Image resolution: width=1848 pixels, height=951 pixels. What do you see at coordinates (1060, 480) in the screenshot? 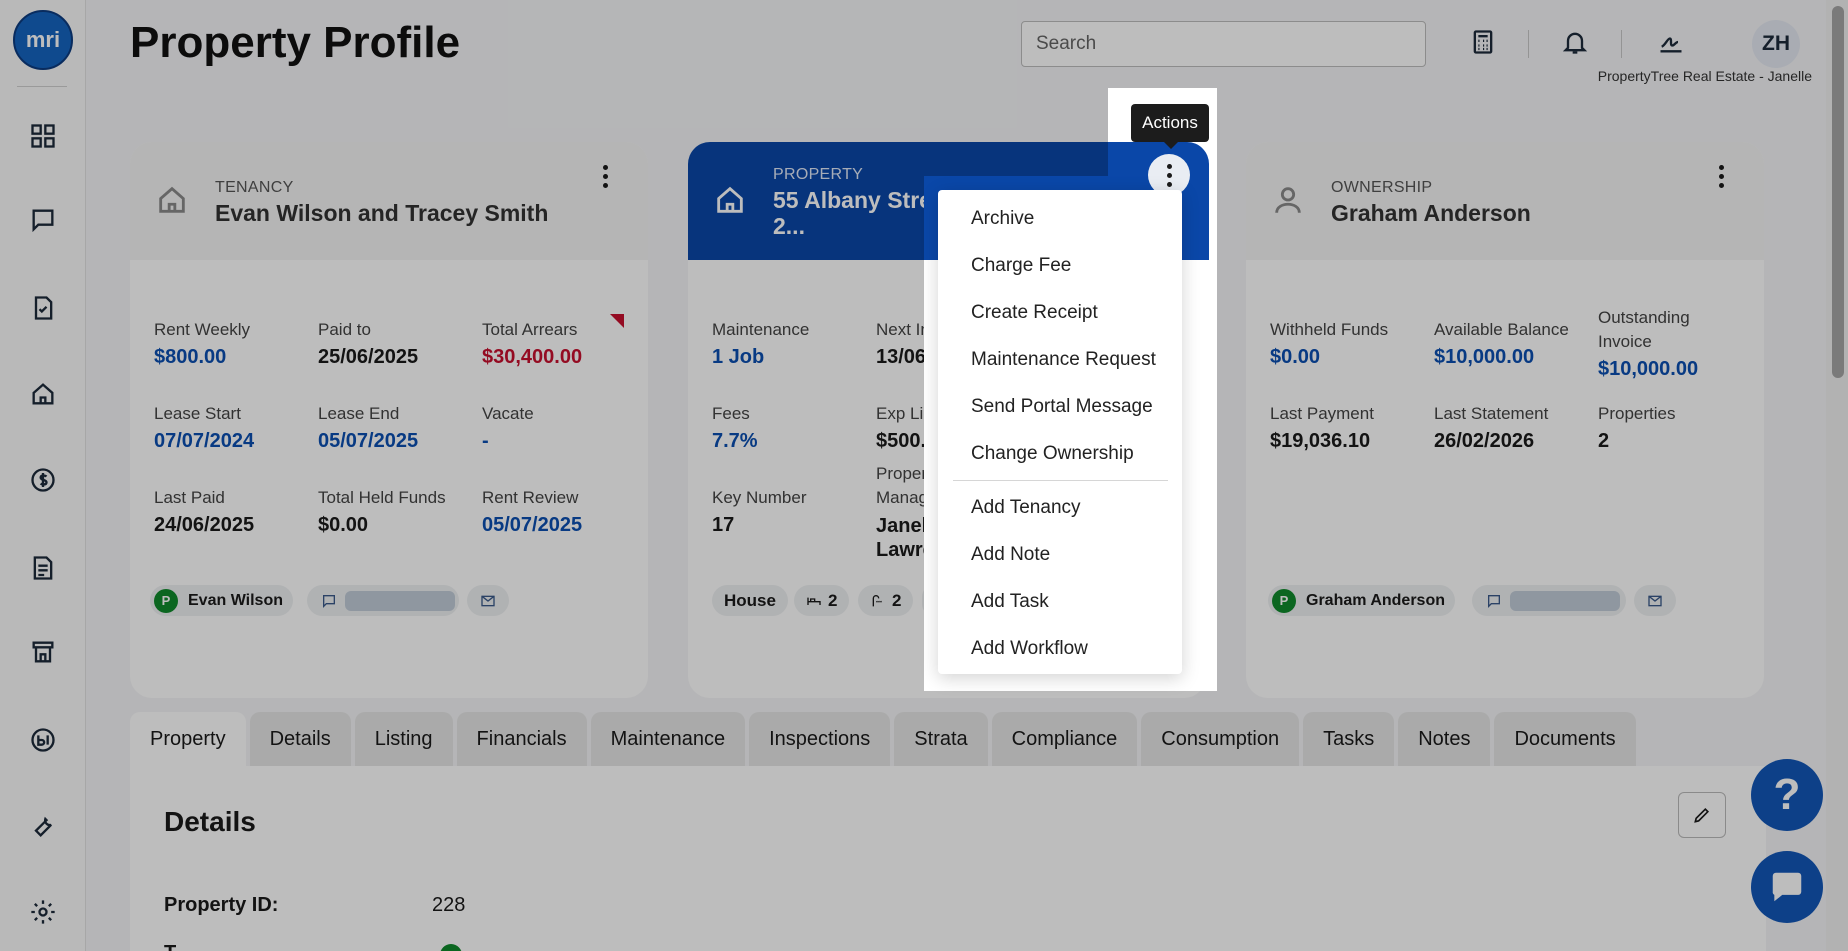
I see `menu-divider` at bounding box center [1060, 480].